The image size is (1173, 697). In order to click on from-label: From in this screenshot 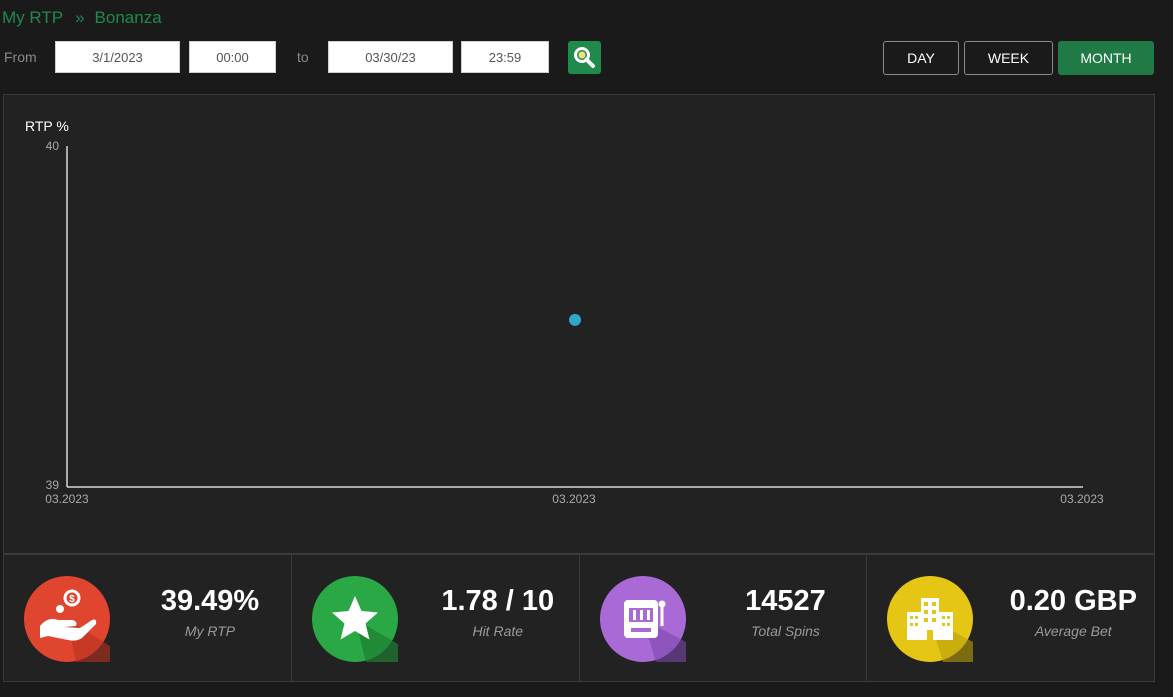, I will do `click(20, 57)`.